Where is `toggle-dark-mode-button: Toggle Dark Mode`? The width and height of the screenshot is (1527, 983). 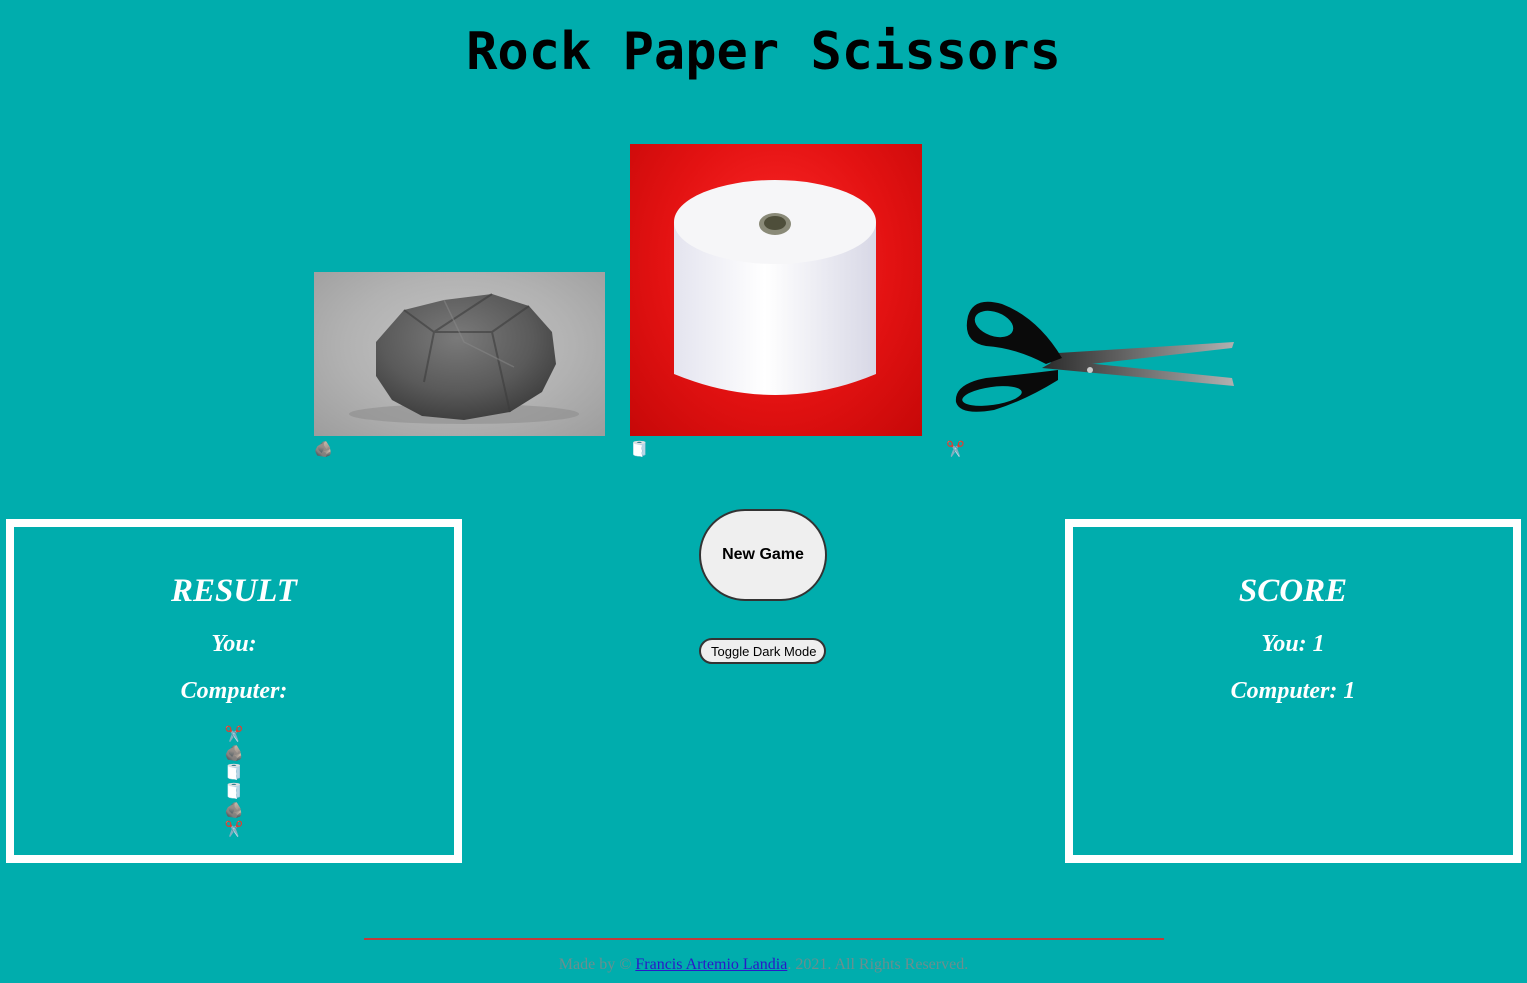 toggle-dark-mode-button: Toggle Dark Mode is located at coordinates (762, 651).